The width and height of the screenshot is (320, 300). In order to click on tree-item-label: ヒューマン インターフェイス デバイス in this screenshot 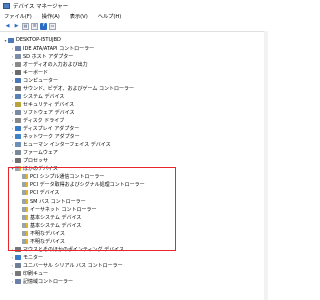, I will do `click(67, 145)`.